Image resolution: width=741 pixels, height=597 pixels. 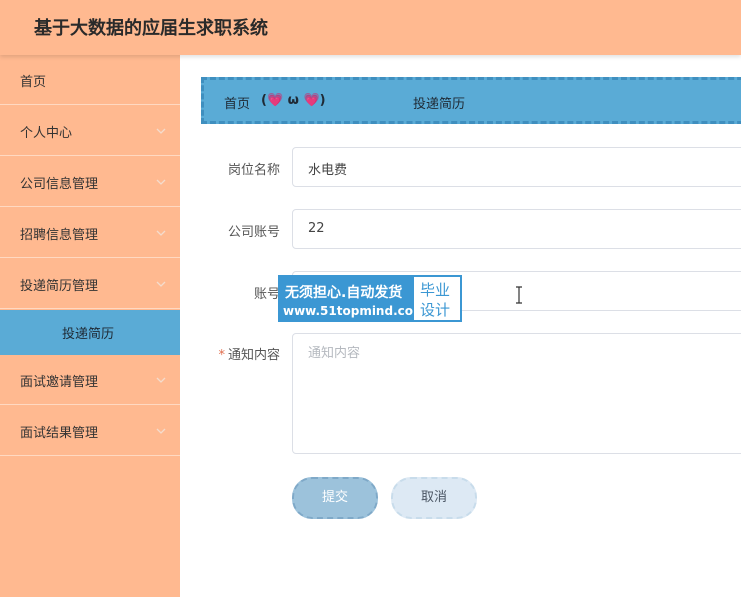 What do you see at coordinates (471, 100) in the screenshot?
I see `breadcrumb: 首页 (💗 ω 💗) 投递简历` at bounding box center [471, 100].